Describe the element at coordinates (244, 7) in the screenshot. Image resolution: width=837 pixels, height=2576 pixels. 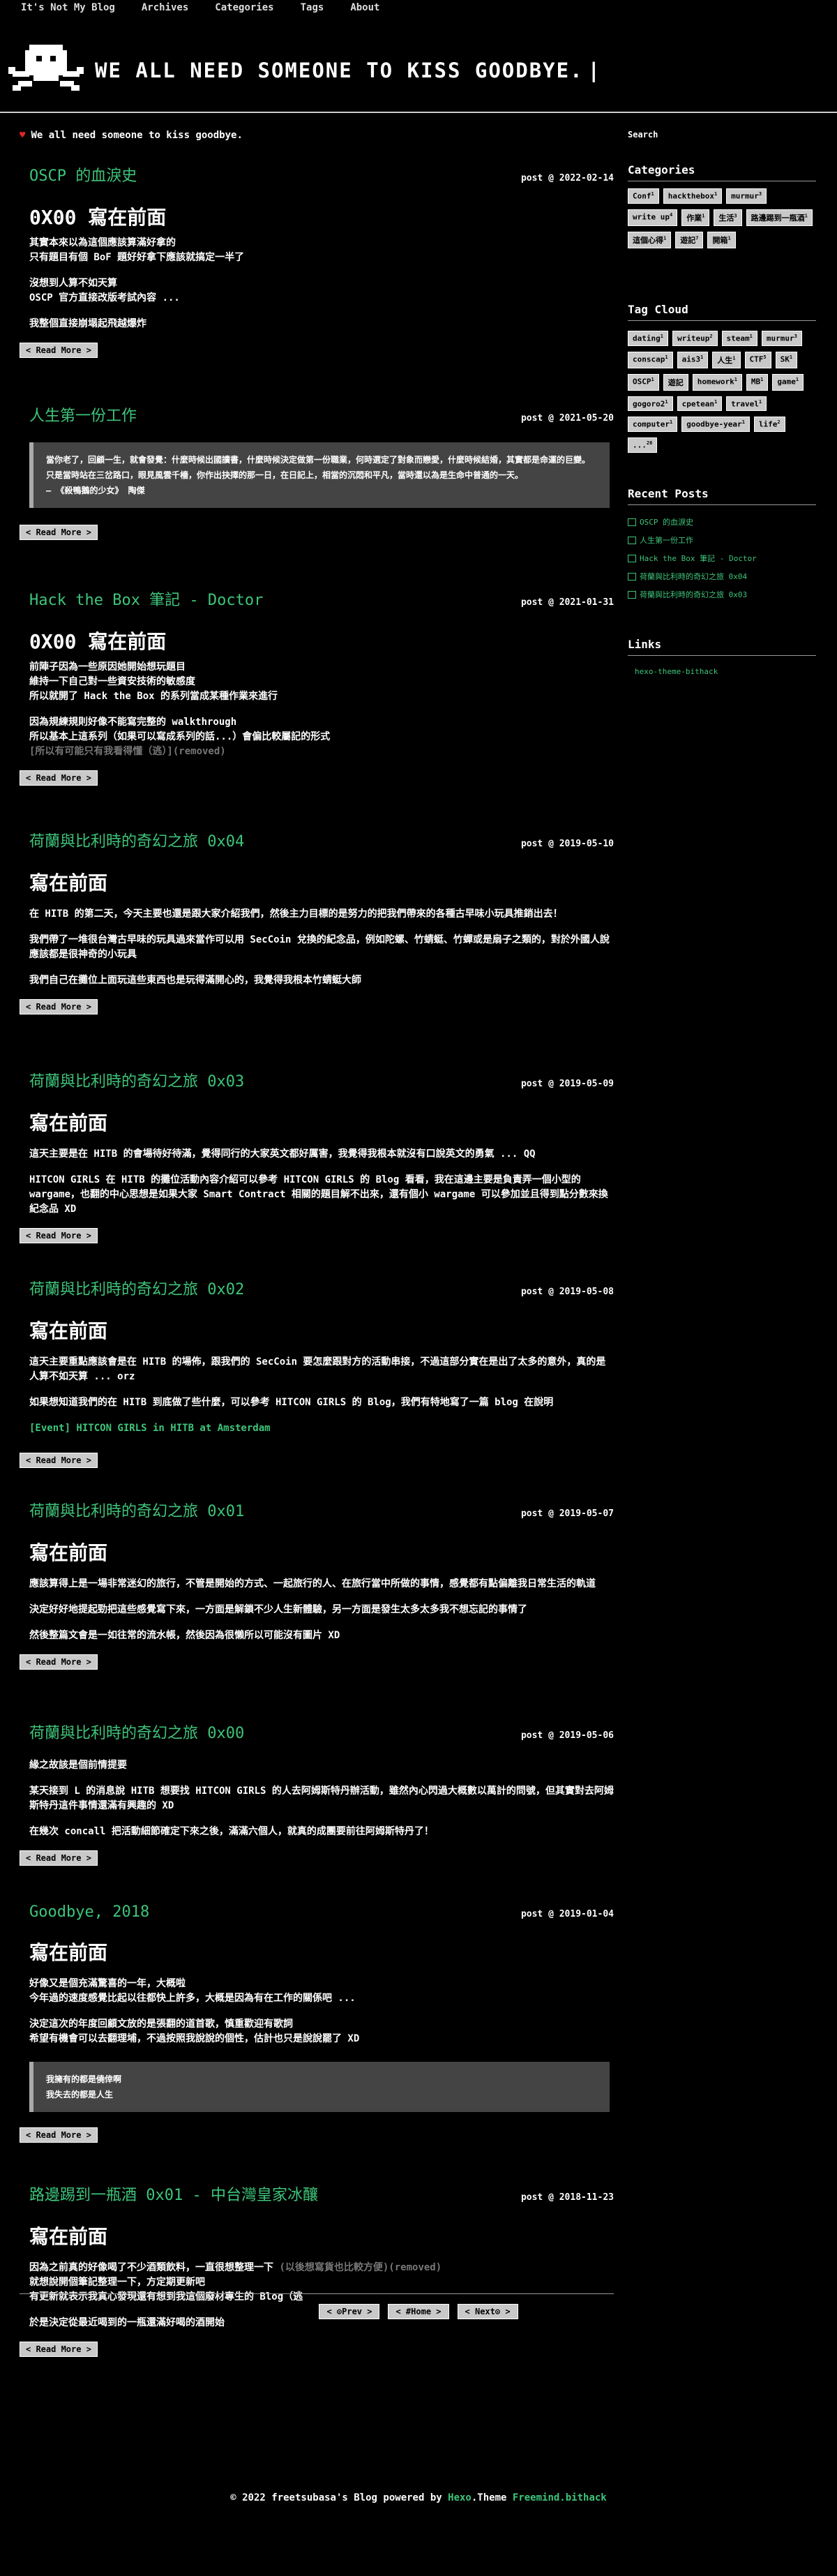
I see `nav-categories-link: Categories` at that location.